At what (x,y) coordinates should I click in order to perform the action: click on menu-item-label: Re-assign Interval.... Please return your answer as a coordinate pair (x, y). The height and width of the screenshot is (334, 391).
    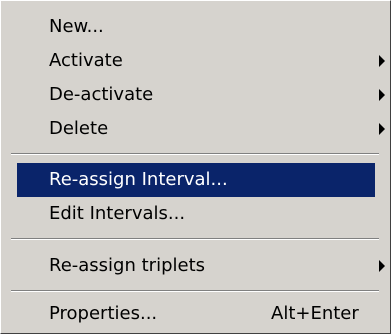
    Looking at the image, I should click on (138, 179).